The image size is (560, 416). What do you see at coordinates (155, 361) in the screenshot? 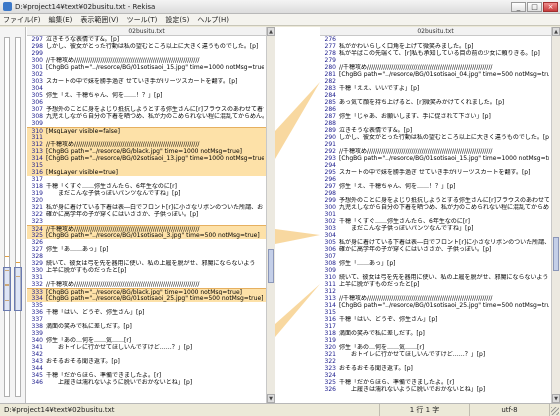
I see `line-text: おそるおそる聞き返す。[p]` at bounding box center [155, 361].